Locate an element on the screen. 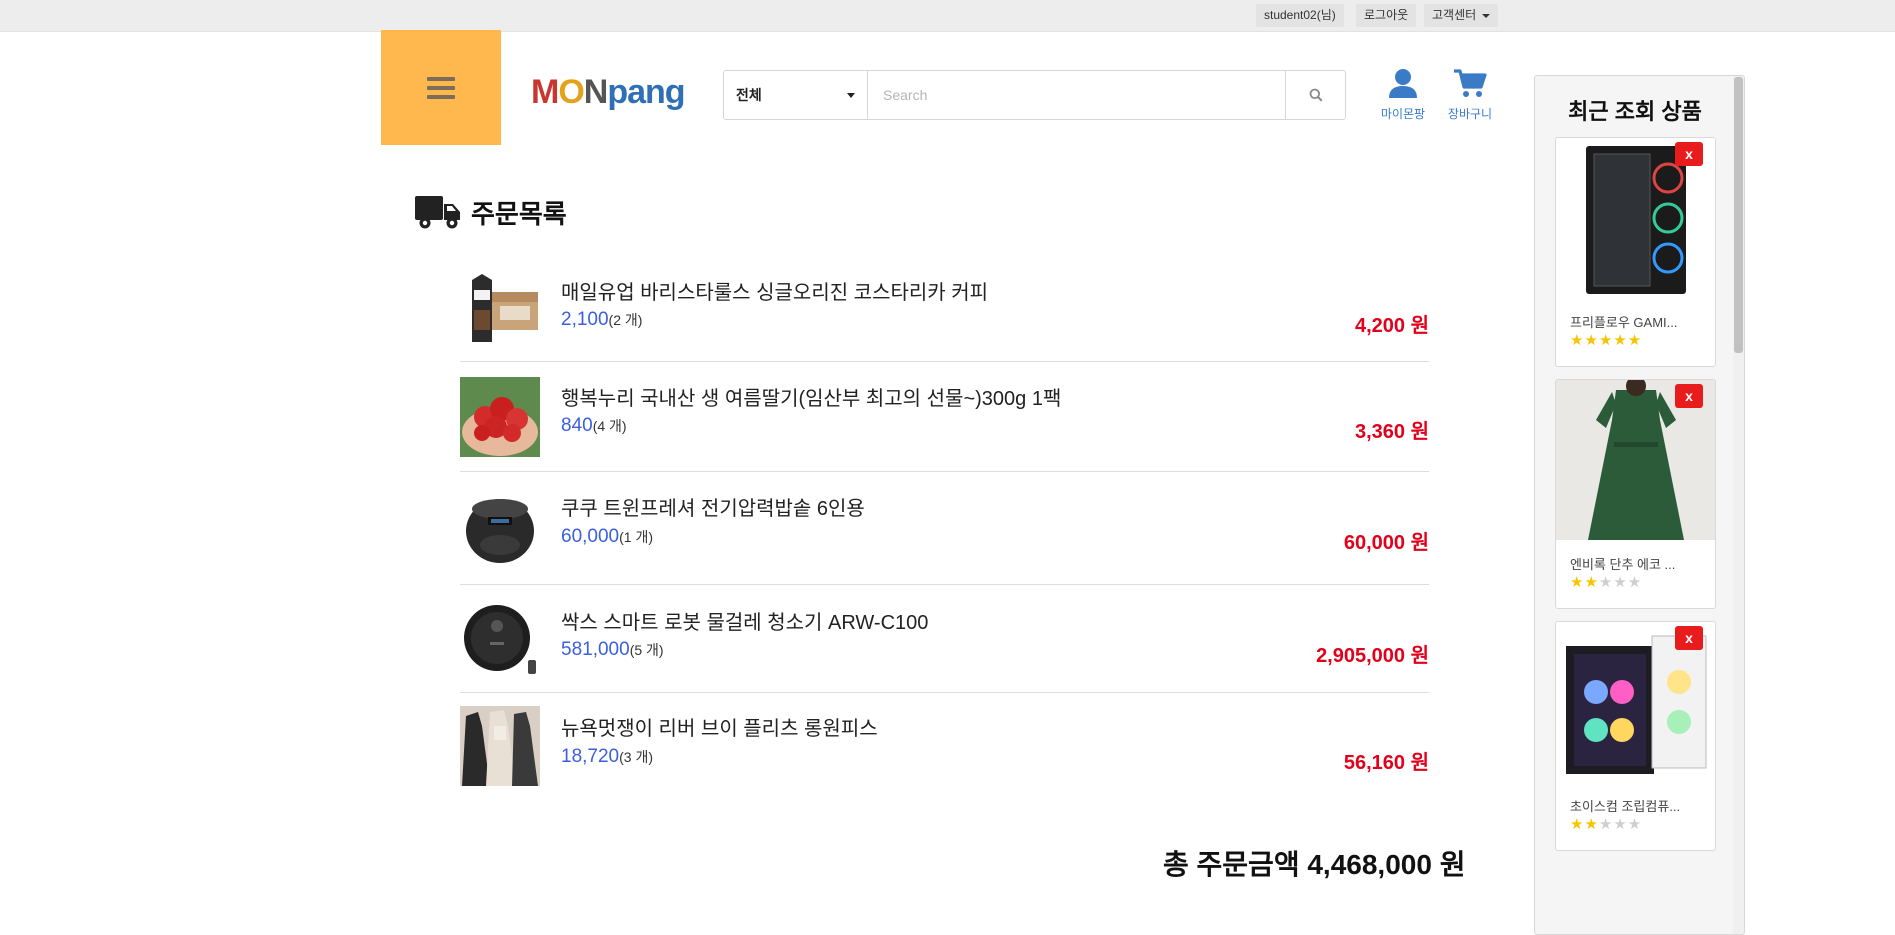  order-item-name: 쿠쿠 트윈프레셔 전기압력밥솥 6인용 is located at coordinates (713, 509).